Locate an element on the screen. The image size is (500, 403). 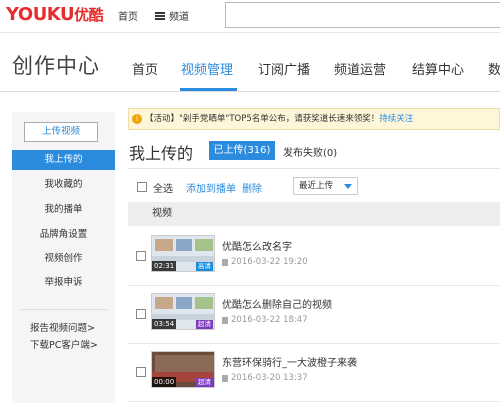
chevron-down-icon is located at coordinates (348, 186).